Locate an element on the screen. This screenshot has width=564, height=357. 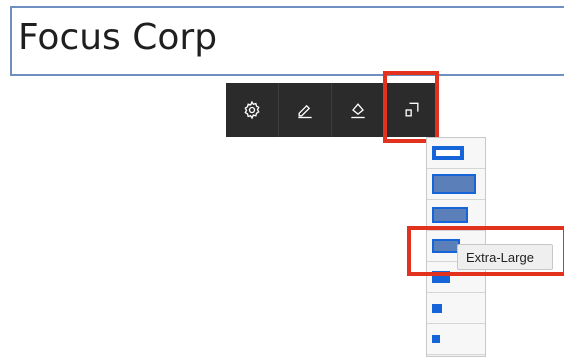
fill-button is located at coordinates (358, 110).